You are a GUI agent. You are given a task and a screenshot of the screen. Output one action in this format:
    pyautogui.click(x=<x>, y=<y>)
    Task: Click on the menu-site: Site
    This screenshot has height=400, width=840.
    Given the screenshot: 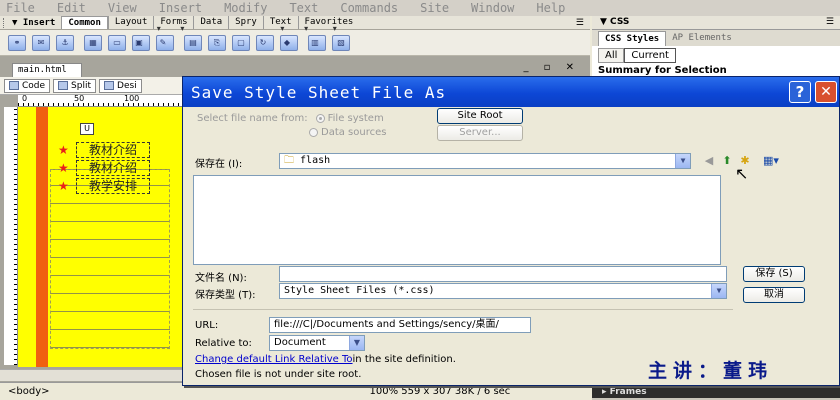 What is the action you would take?
    pyautogui.click(x=434, y=8)
    